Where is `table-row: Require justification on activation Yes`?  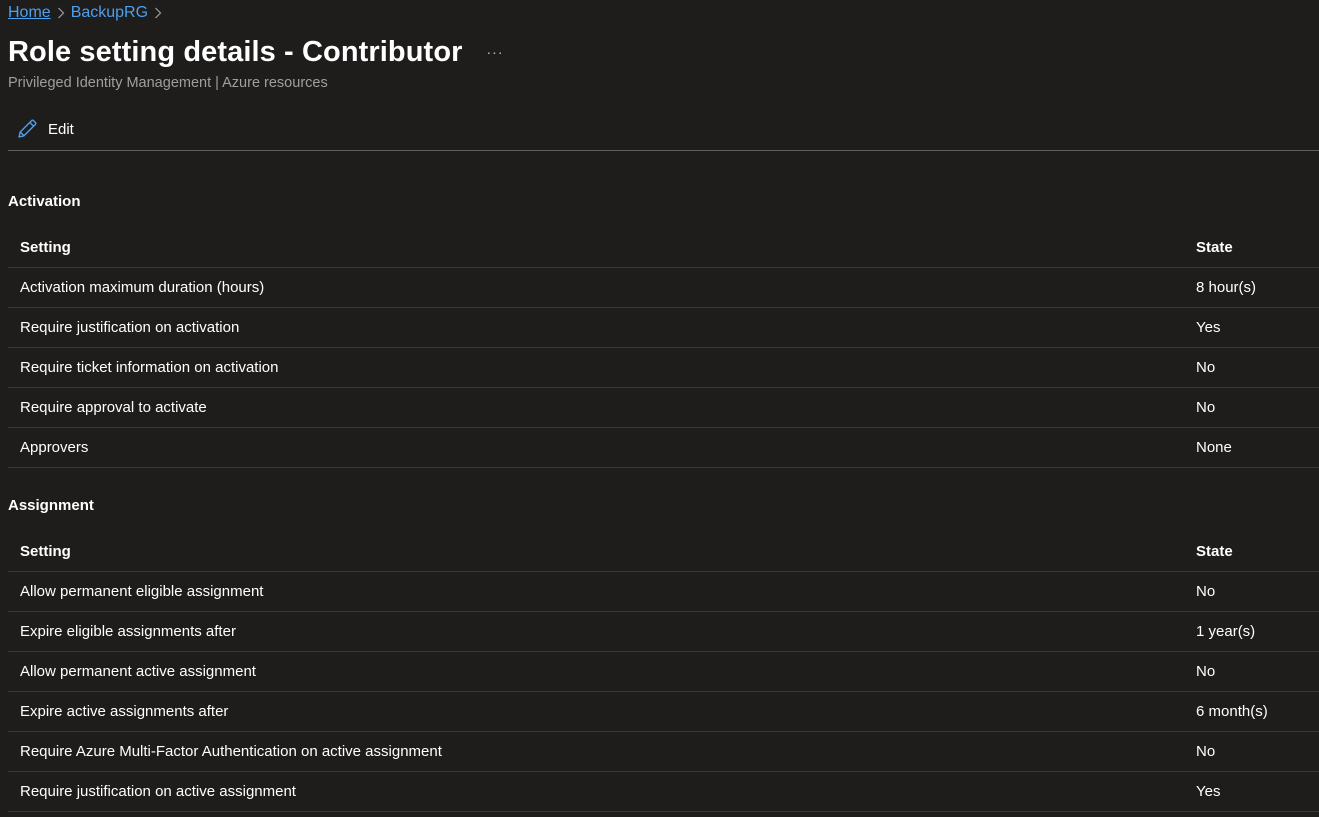 table-row: Require justification on activation Yes is located at coordinates (663, 327).